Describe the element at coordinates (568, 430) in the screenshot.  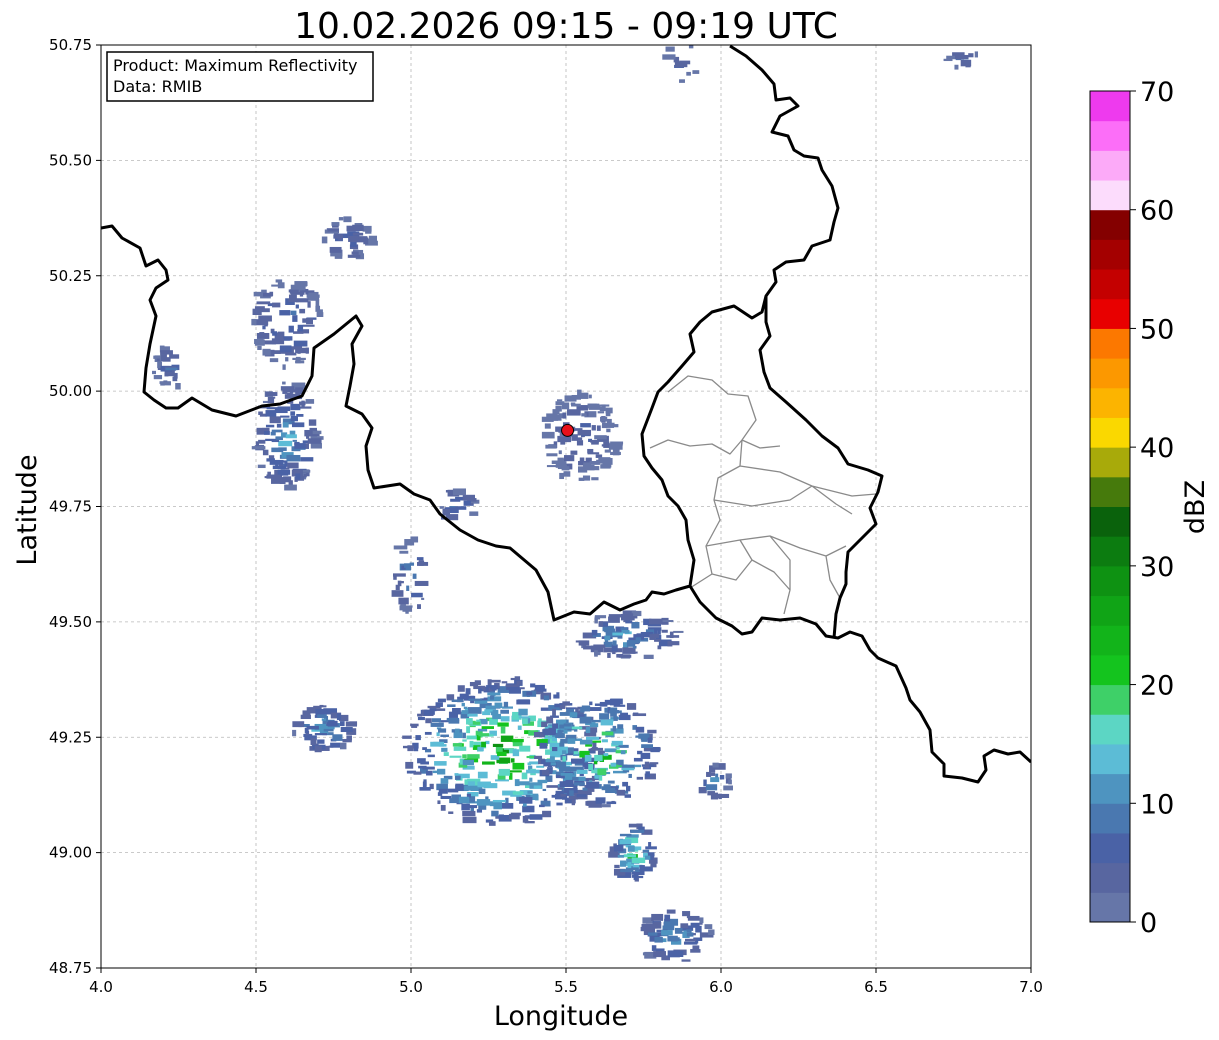
I see `radar-site-marker` at that location.